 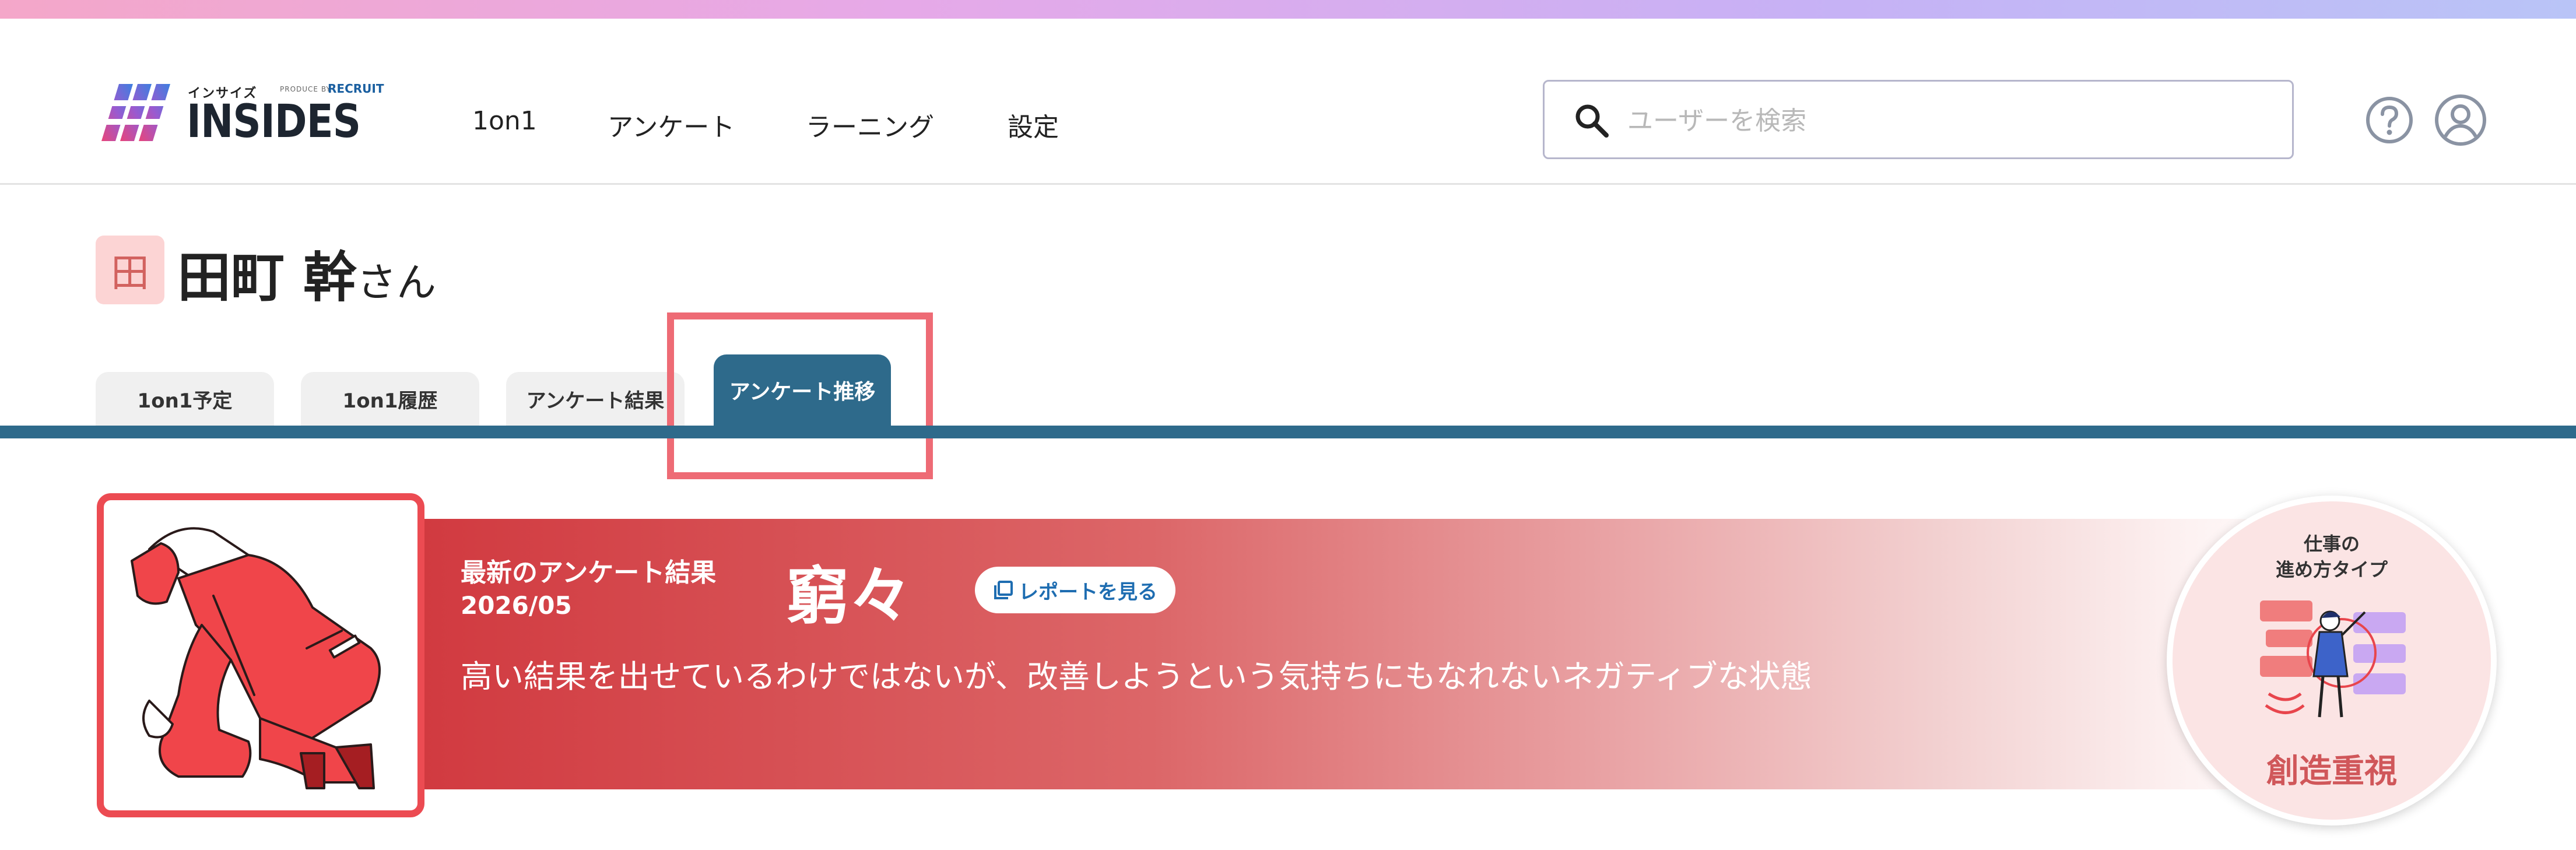 What do you see at coordinates (267, 278) in the screenshot?
I see `user-name: 田町 幹` at bounding box center [267, 278].